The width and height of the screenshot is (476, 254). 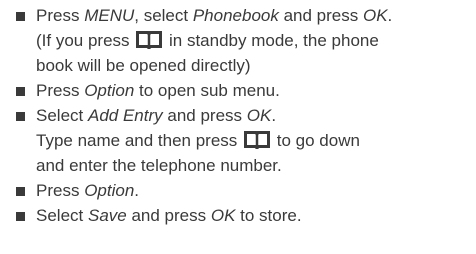 I want to click on step-line: (If you press in standby mode, the phone, so click(x=207, y=40).